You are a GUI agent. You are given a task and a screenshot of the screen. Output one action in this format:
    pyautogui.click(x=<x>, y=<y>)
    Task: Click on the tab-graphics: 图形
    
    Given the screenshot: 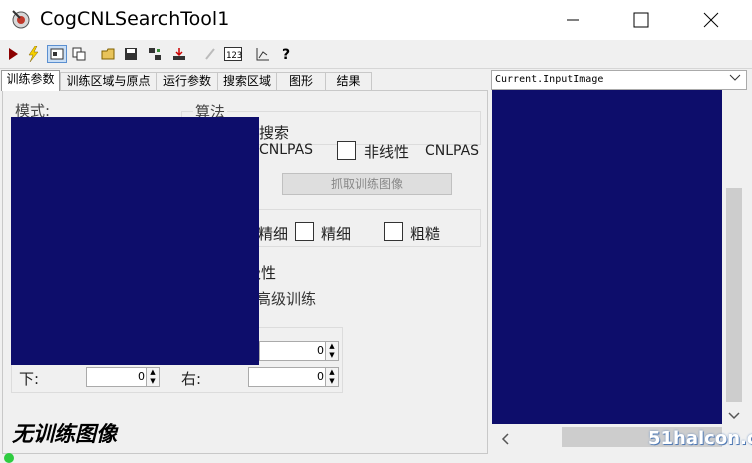 What is the action you would take?
    pyautogui.click(x=301, y=81)
    